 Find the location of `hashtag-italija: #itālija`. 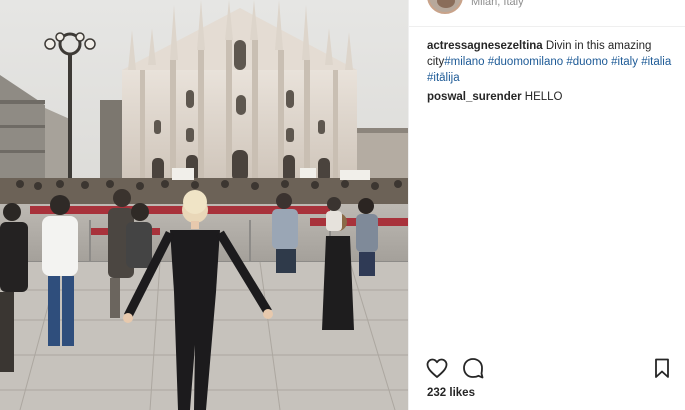

hashtag-italija: #itālija is located at coordinates (443, 78).